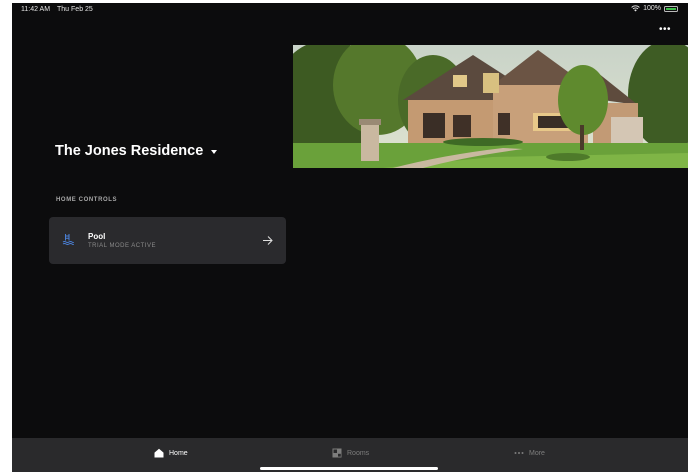  I want to click on status-right: 100%, so click(654, 8).